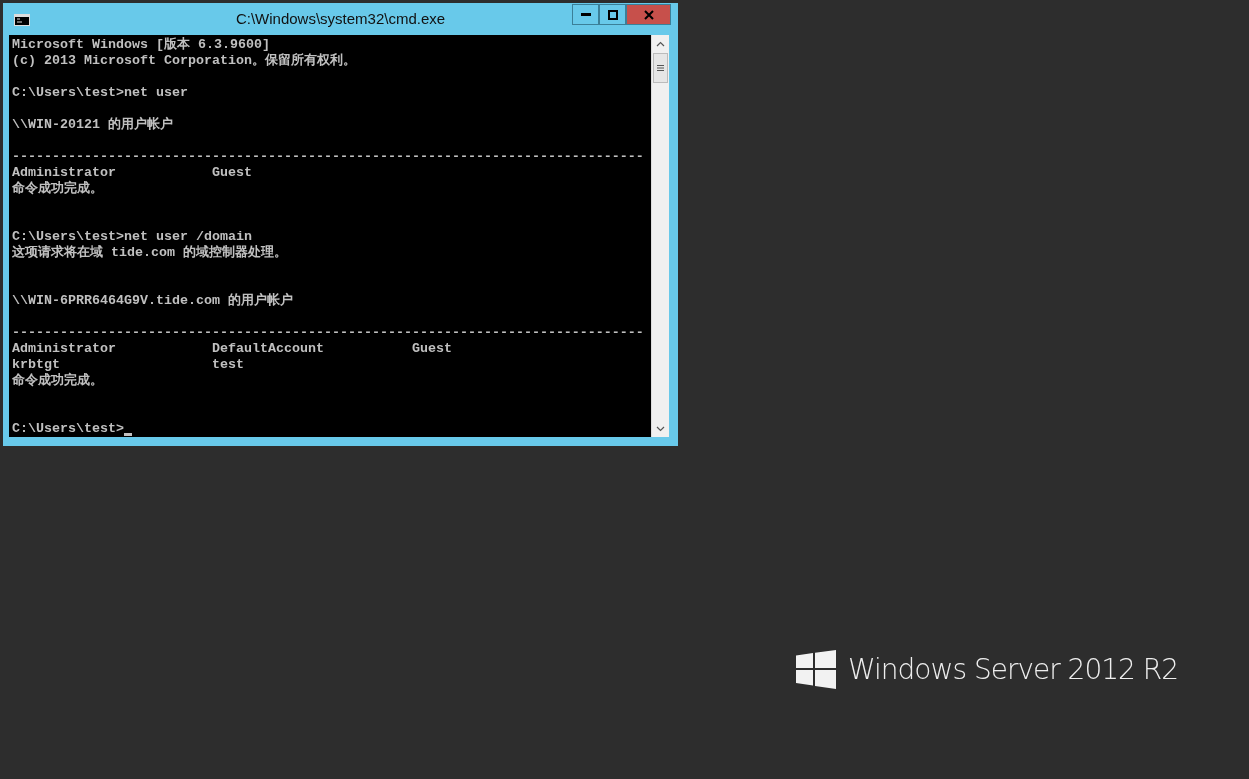 Image resolution: width=1249 pixels, height=779 pixels. What do you see at coordinates (149, 253) in the screenshot?
I see `console-line: 这项请求将在域 tide.com 的域控制器处理。` at bounding box center [149, 253].